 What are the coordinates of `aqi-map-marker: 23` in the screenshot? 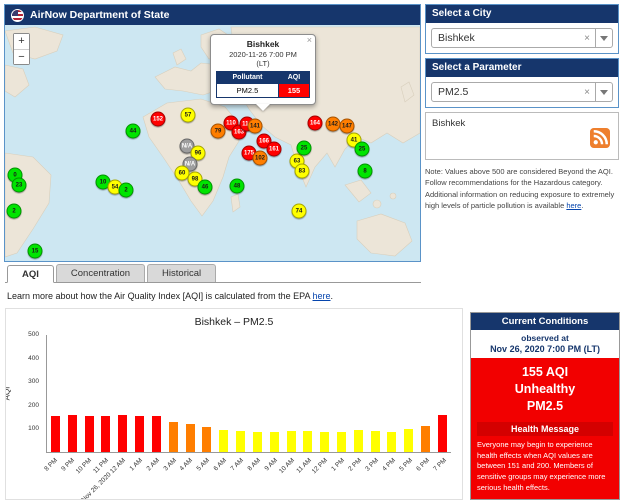 It's located at (19, 185).